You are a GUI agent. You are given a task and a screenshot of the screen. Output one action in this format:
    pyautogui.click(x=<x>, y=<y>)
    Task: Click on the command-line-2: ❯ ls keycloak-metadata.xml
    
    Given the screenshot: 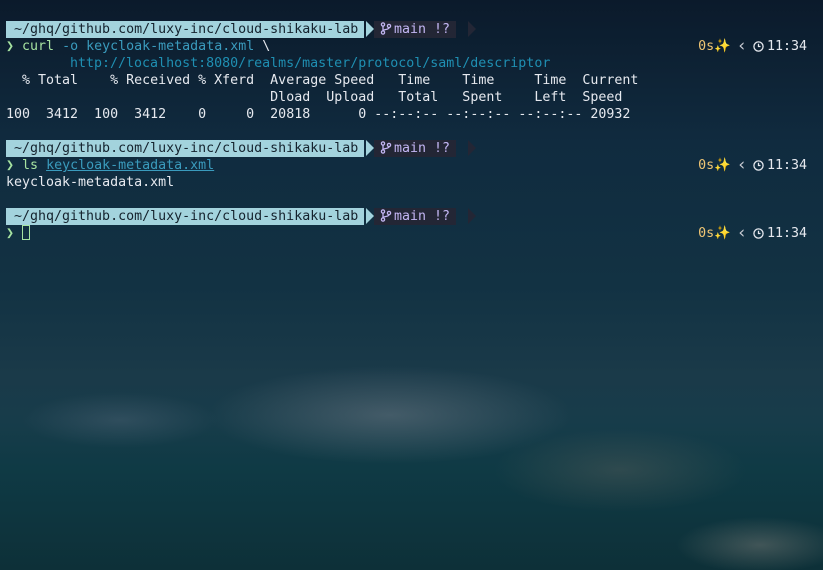 What is the action you would take?
    pyautogui.click(x=110, y=165)
    